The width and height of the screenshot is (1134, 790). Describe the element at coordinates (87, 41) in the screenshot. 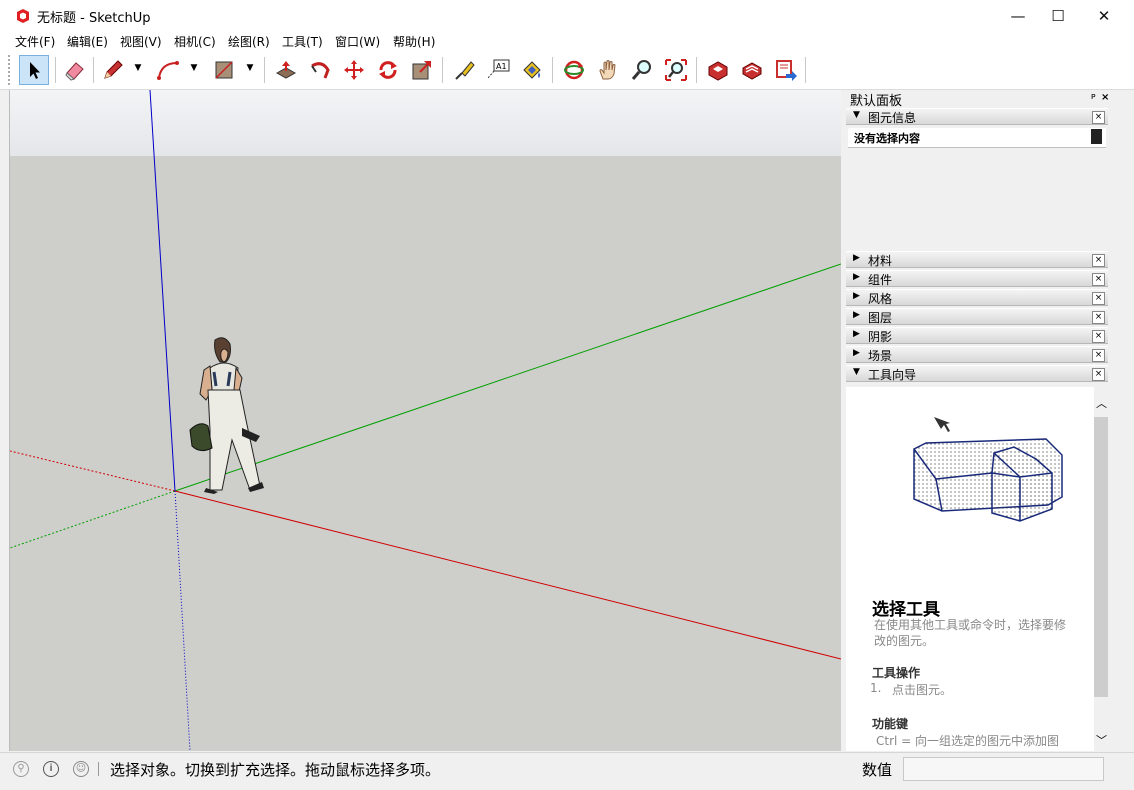

I see `menu-edit: 编辑(E)` at that location.